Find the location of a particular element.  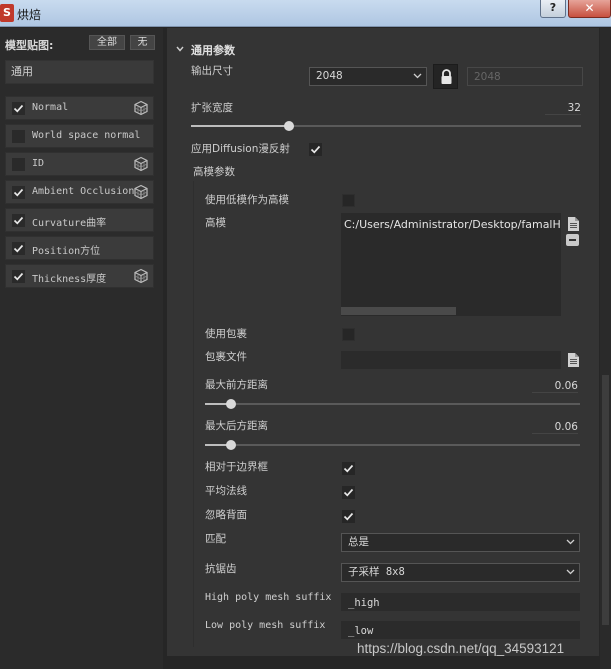

high-poly-section-title: 高模参数 is located at coordinates (214, 172).